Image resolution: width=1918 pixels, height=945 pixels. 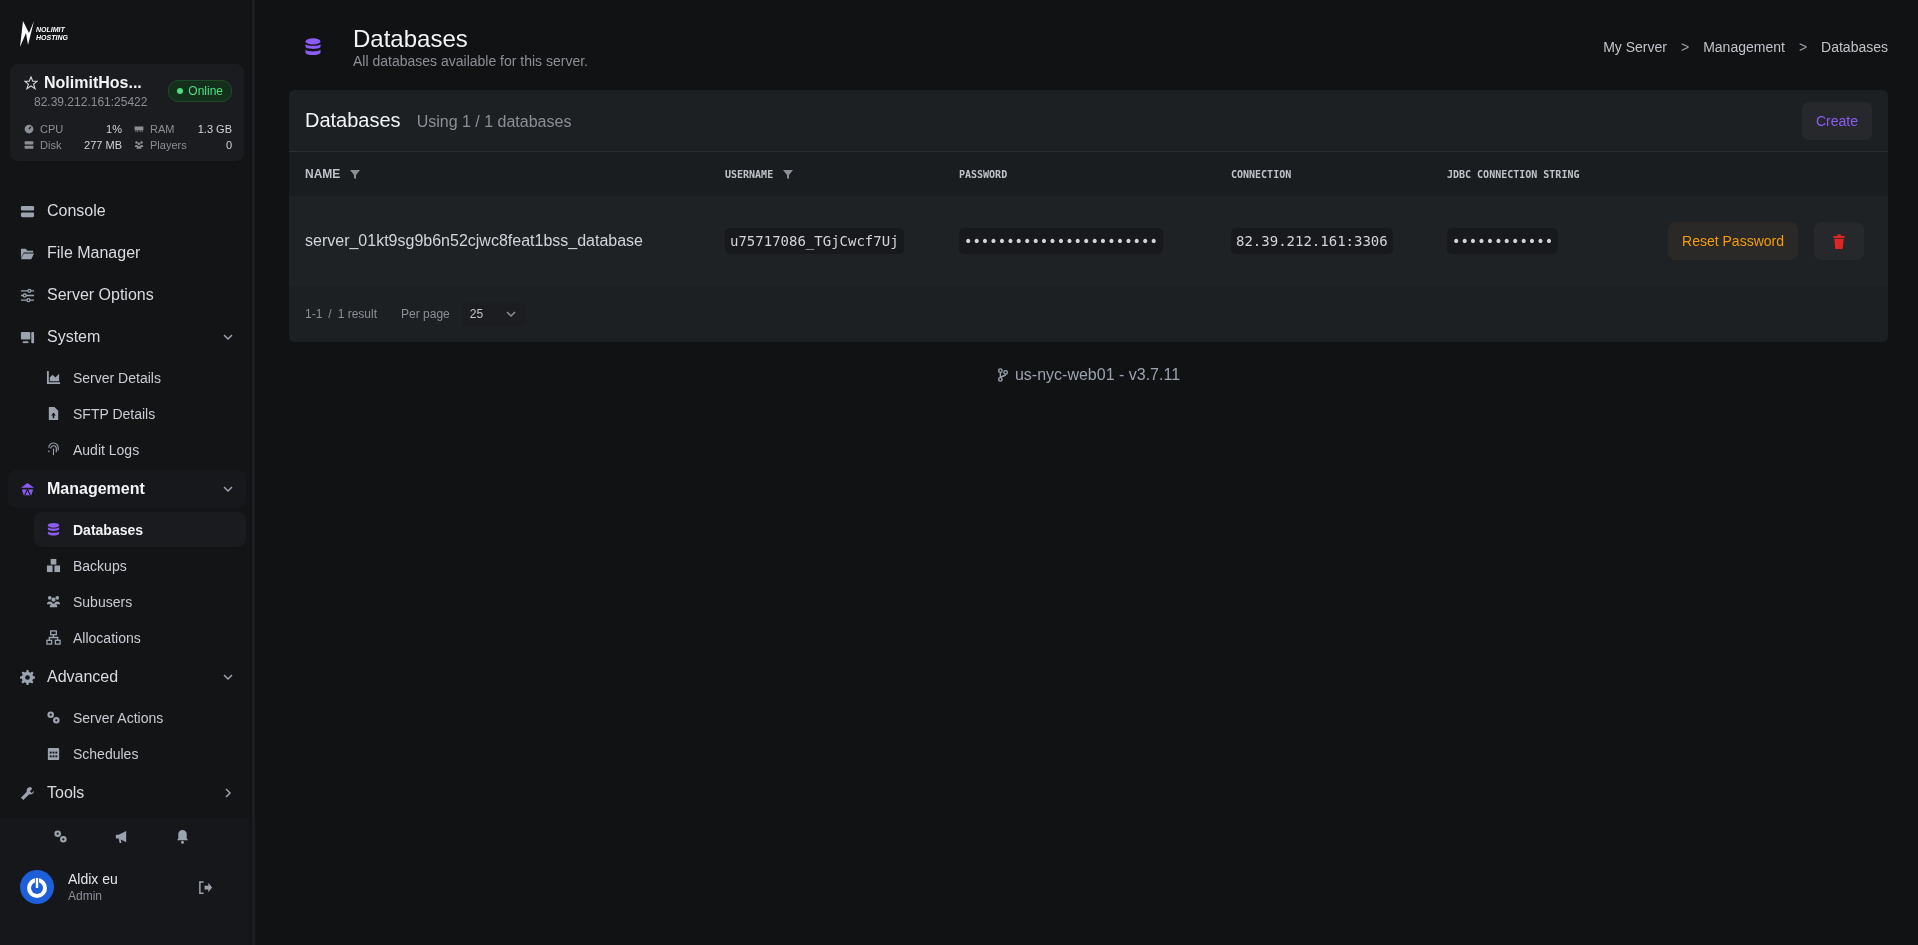 What do you see at coordinates (228, 145) in the screenshot?
I see `stat-value: 0` at bounding box center [228, 145].